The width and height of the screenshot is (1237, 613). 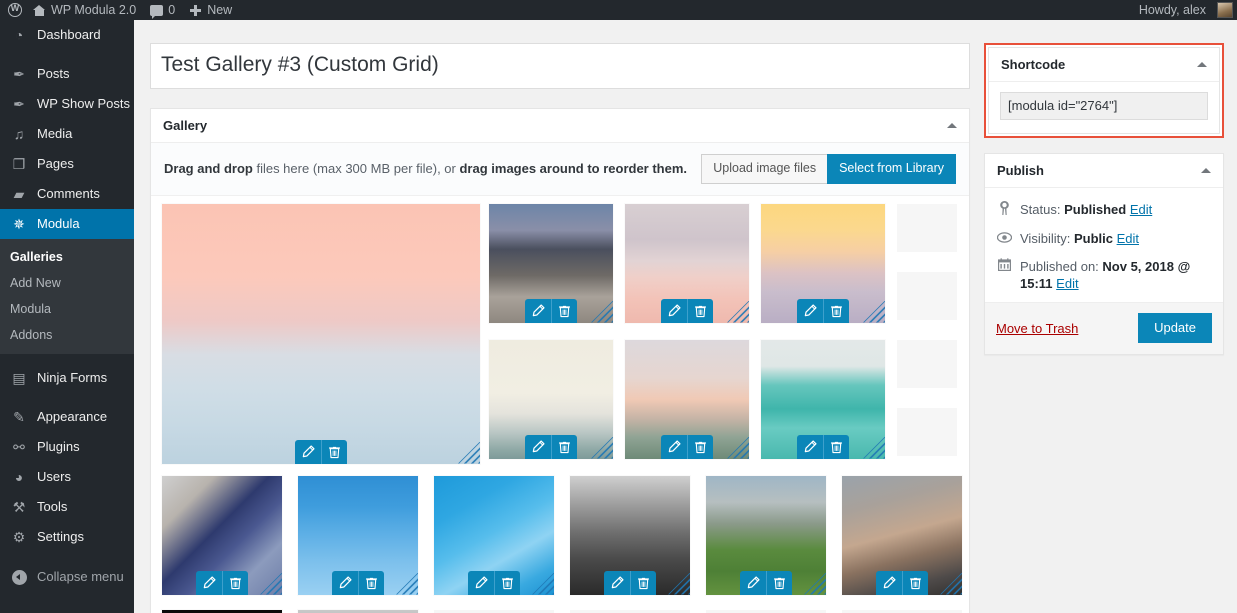 I want to click on sidebar-item-label: Settings, so click(x=60, y=536).